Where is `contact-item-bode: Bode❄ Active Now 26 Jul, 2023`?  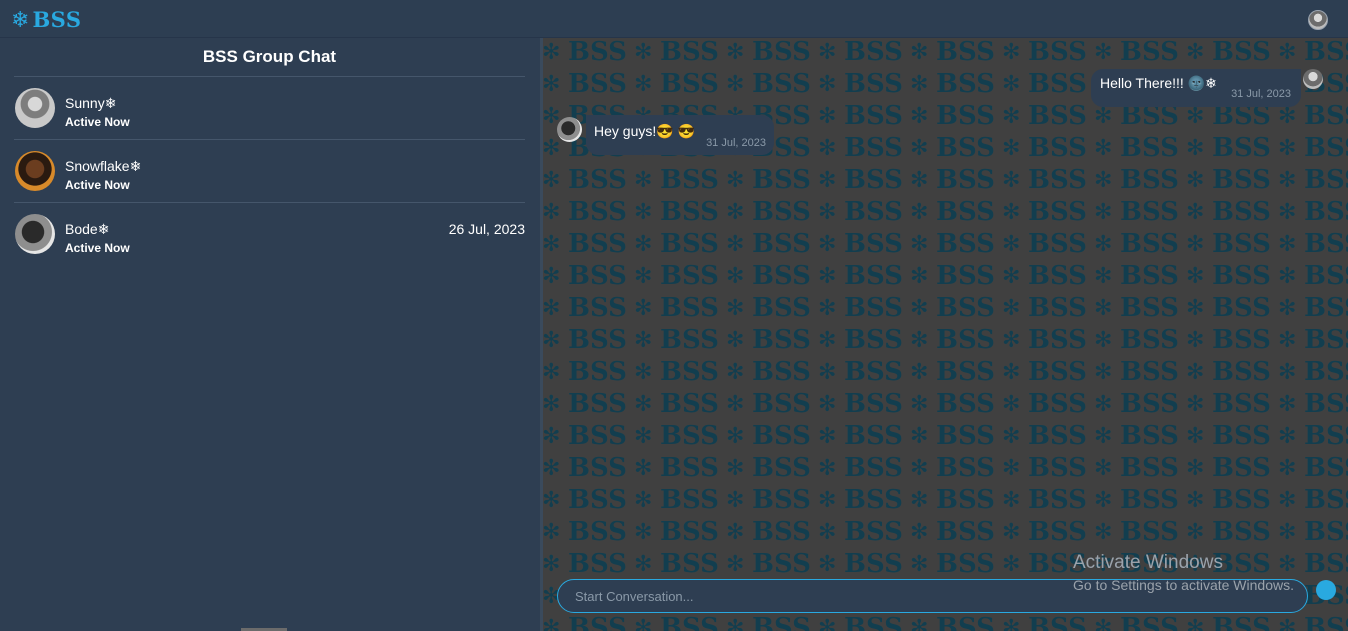 contact-item-bode: Bode❄ Active Now 26 Jul, 2023 is located at coordinates (269, 234).